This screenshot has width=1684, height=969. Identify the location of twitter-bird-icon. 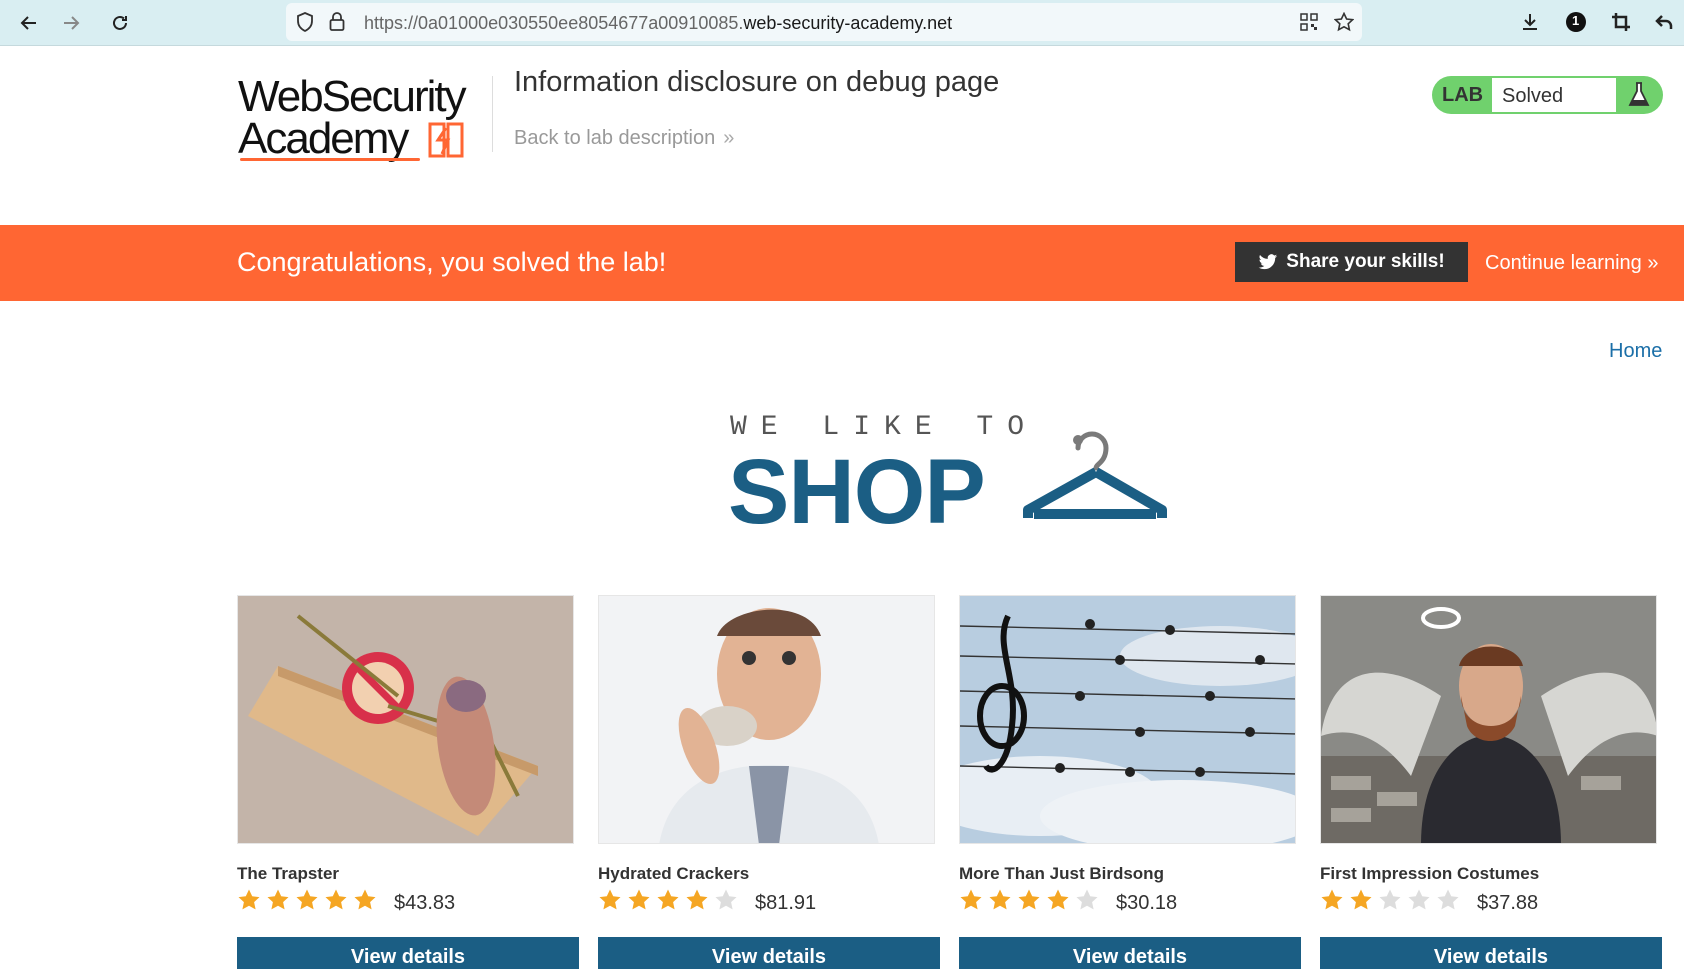
(1268, 261).